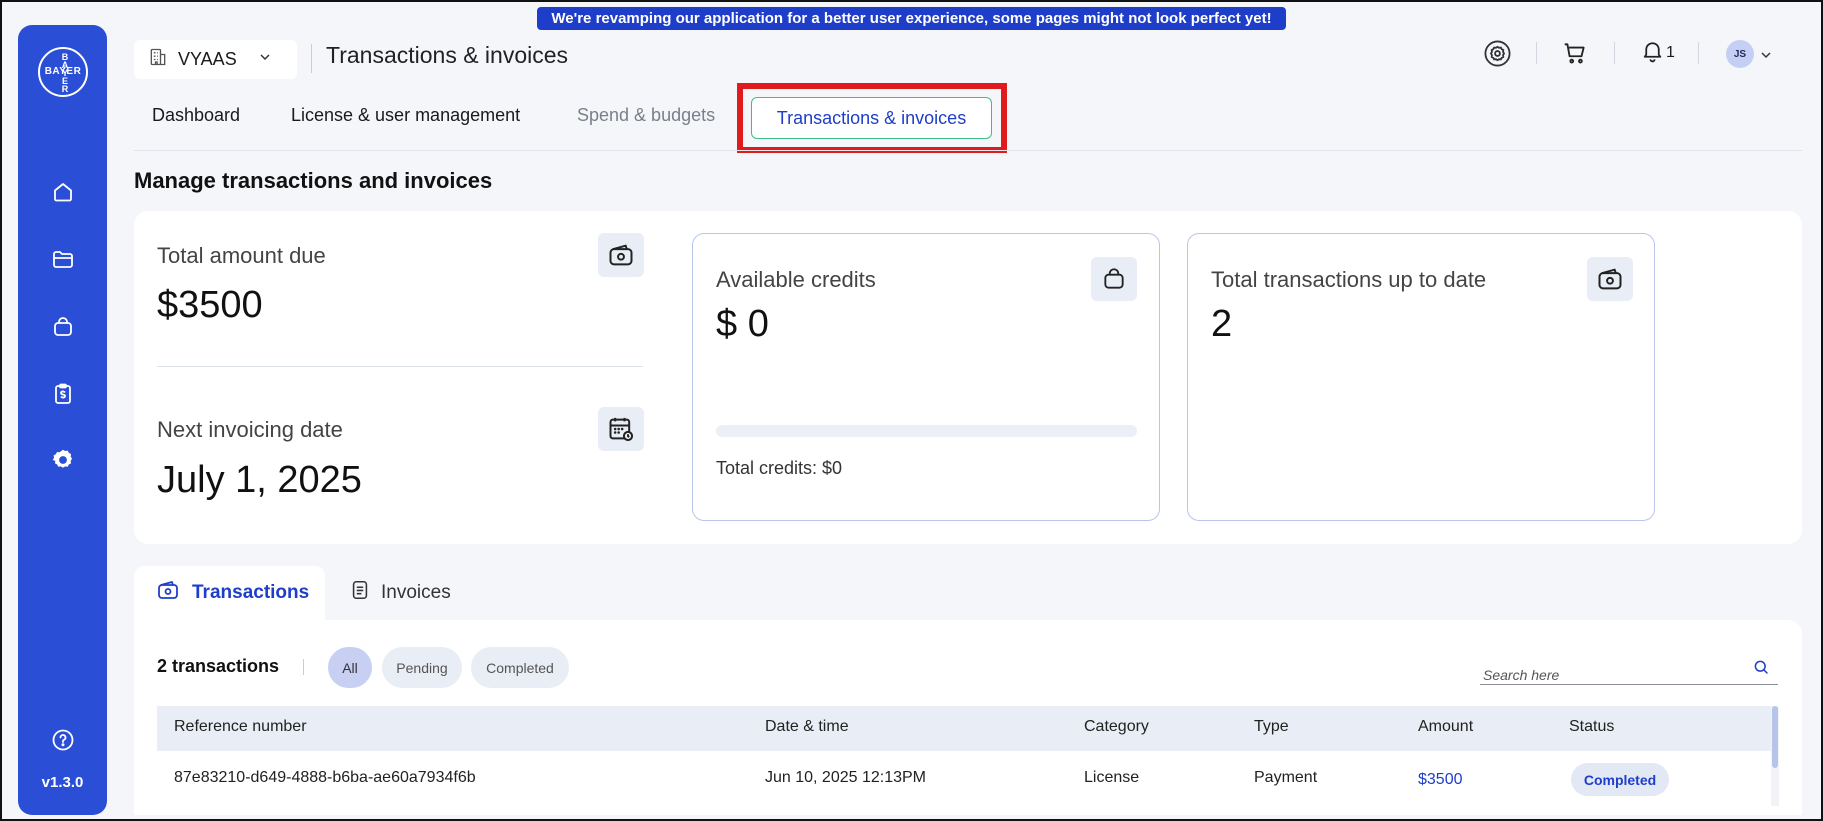 The width and height of the screenshot is (1823, 821). What do you see at coordinates (313, 180) in the screenshot?
I see `section-title: Manage transactions and invoices` at bounding box center [313, 180].